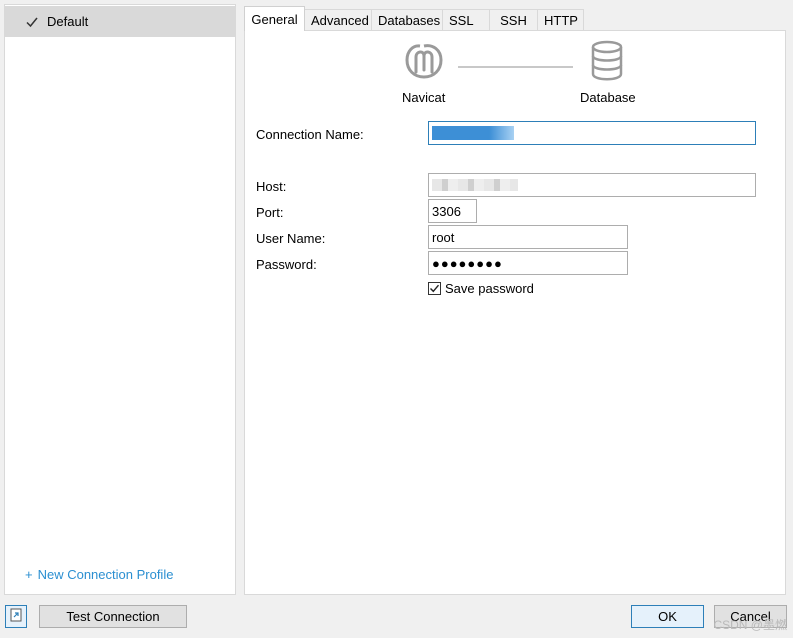  I want to click on connection-name-label: Connection Name:, so click(310, 134).